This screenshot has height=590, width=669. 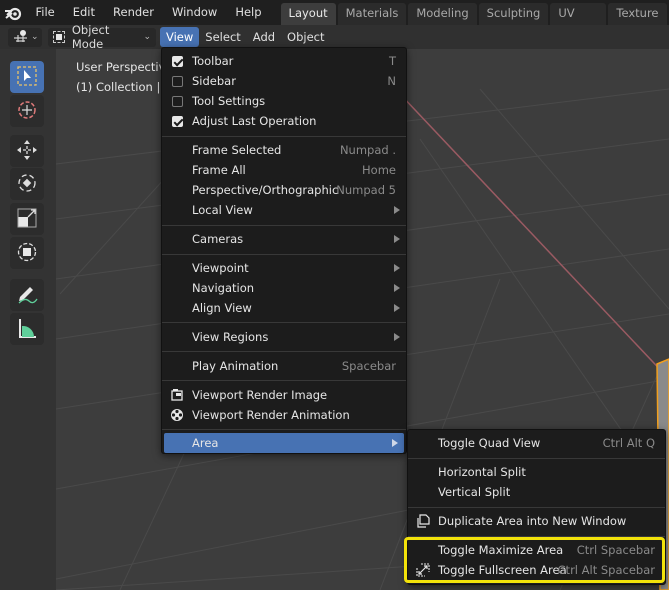 I want to click on menu-item-sidebar: Sidebar N, so click(x=284, y=81).